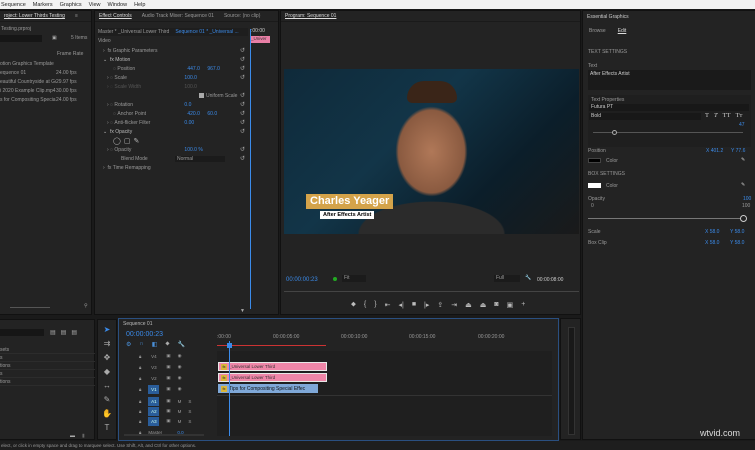  Describe the element at coordinates (167, 389) in the screenshot. I see `track-header-v1: 🔒︎ V1 ▣ ◉` at that location.